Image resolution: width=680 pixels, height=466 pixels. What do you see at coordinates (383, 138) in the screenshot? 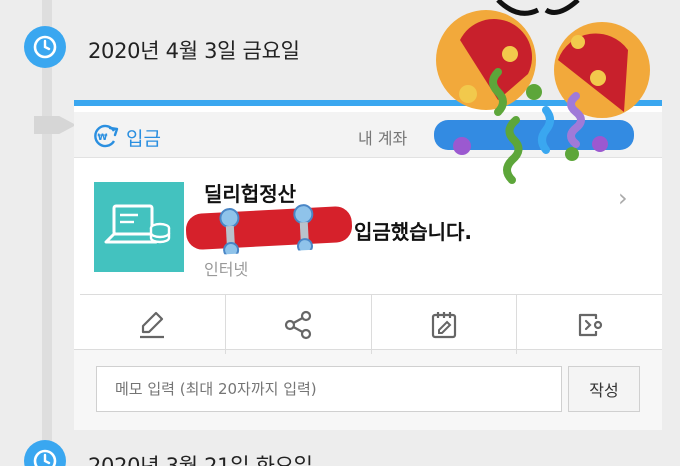
I see `account-label: 내 계좌` at bounding box center [383, 138].